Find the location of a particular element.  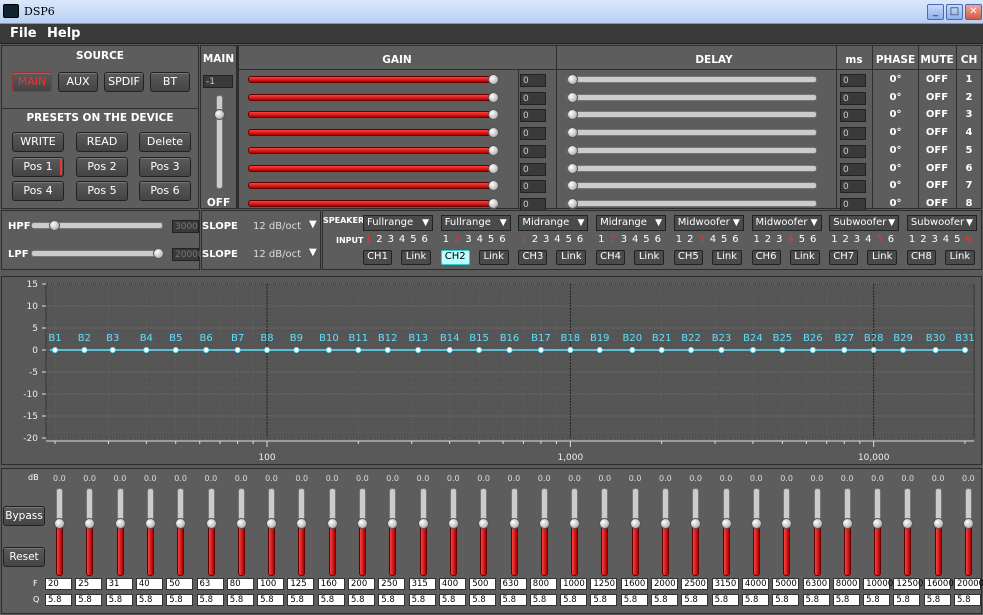

menu-help: Help is located at coordinates (63, 34).